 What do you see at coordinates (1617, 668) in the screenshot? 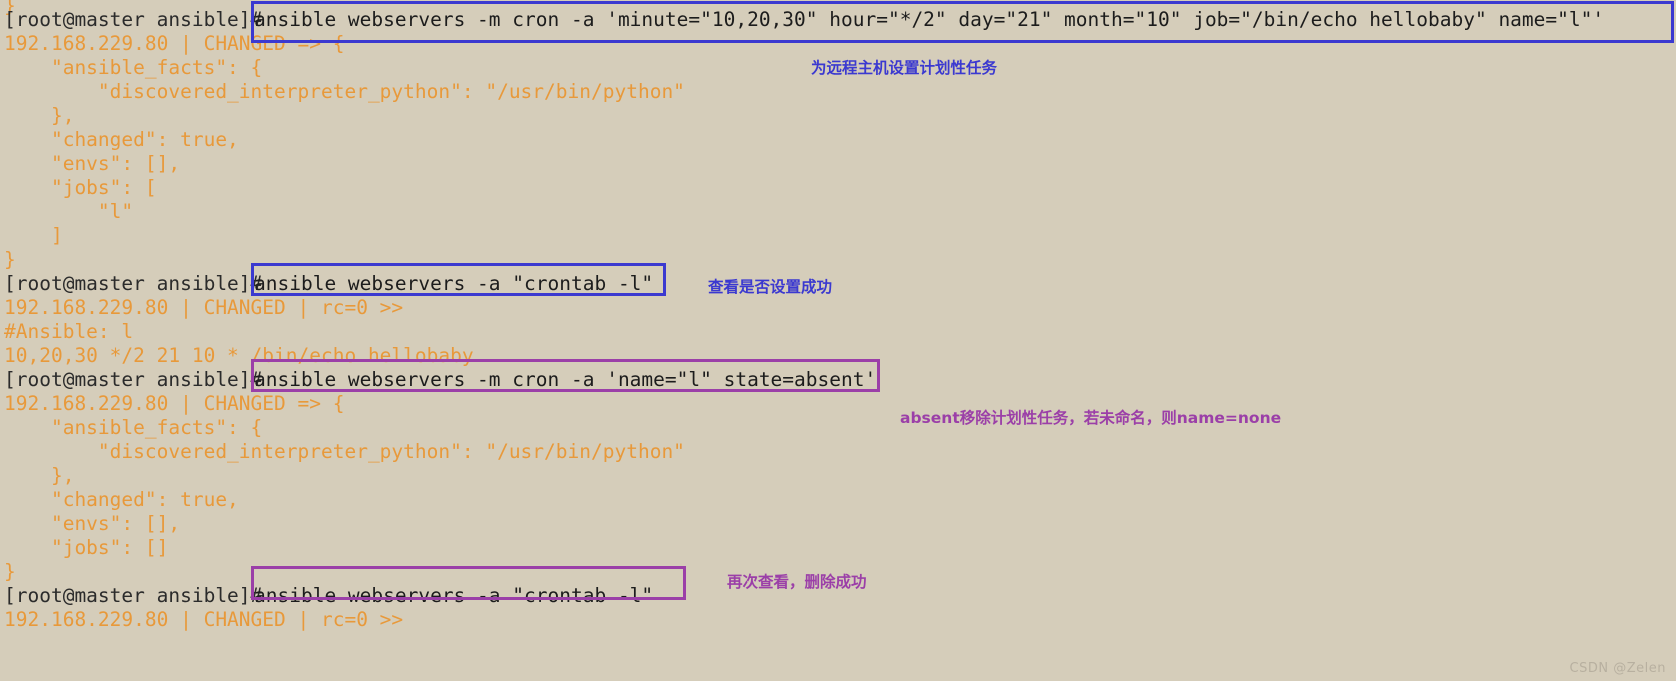
I see `watermark: CSDN @Zelen` at bounding box center [1617, 668].